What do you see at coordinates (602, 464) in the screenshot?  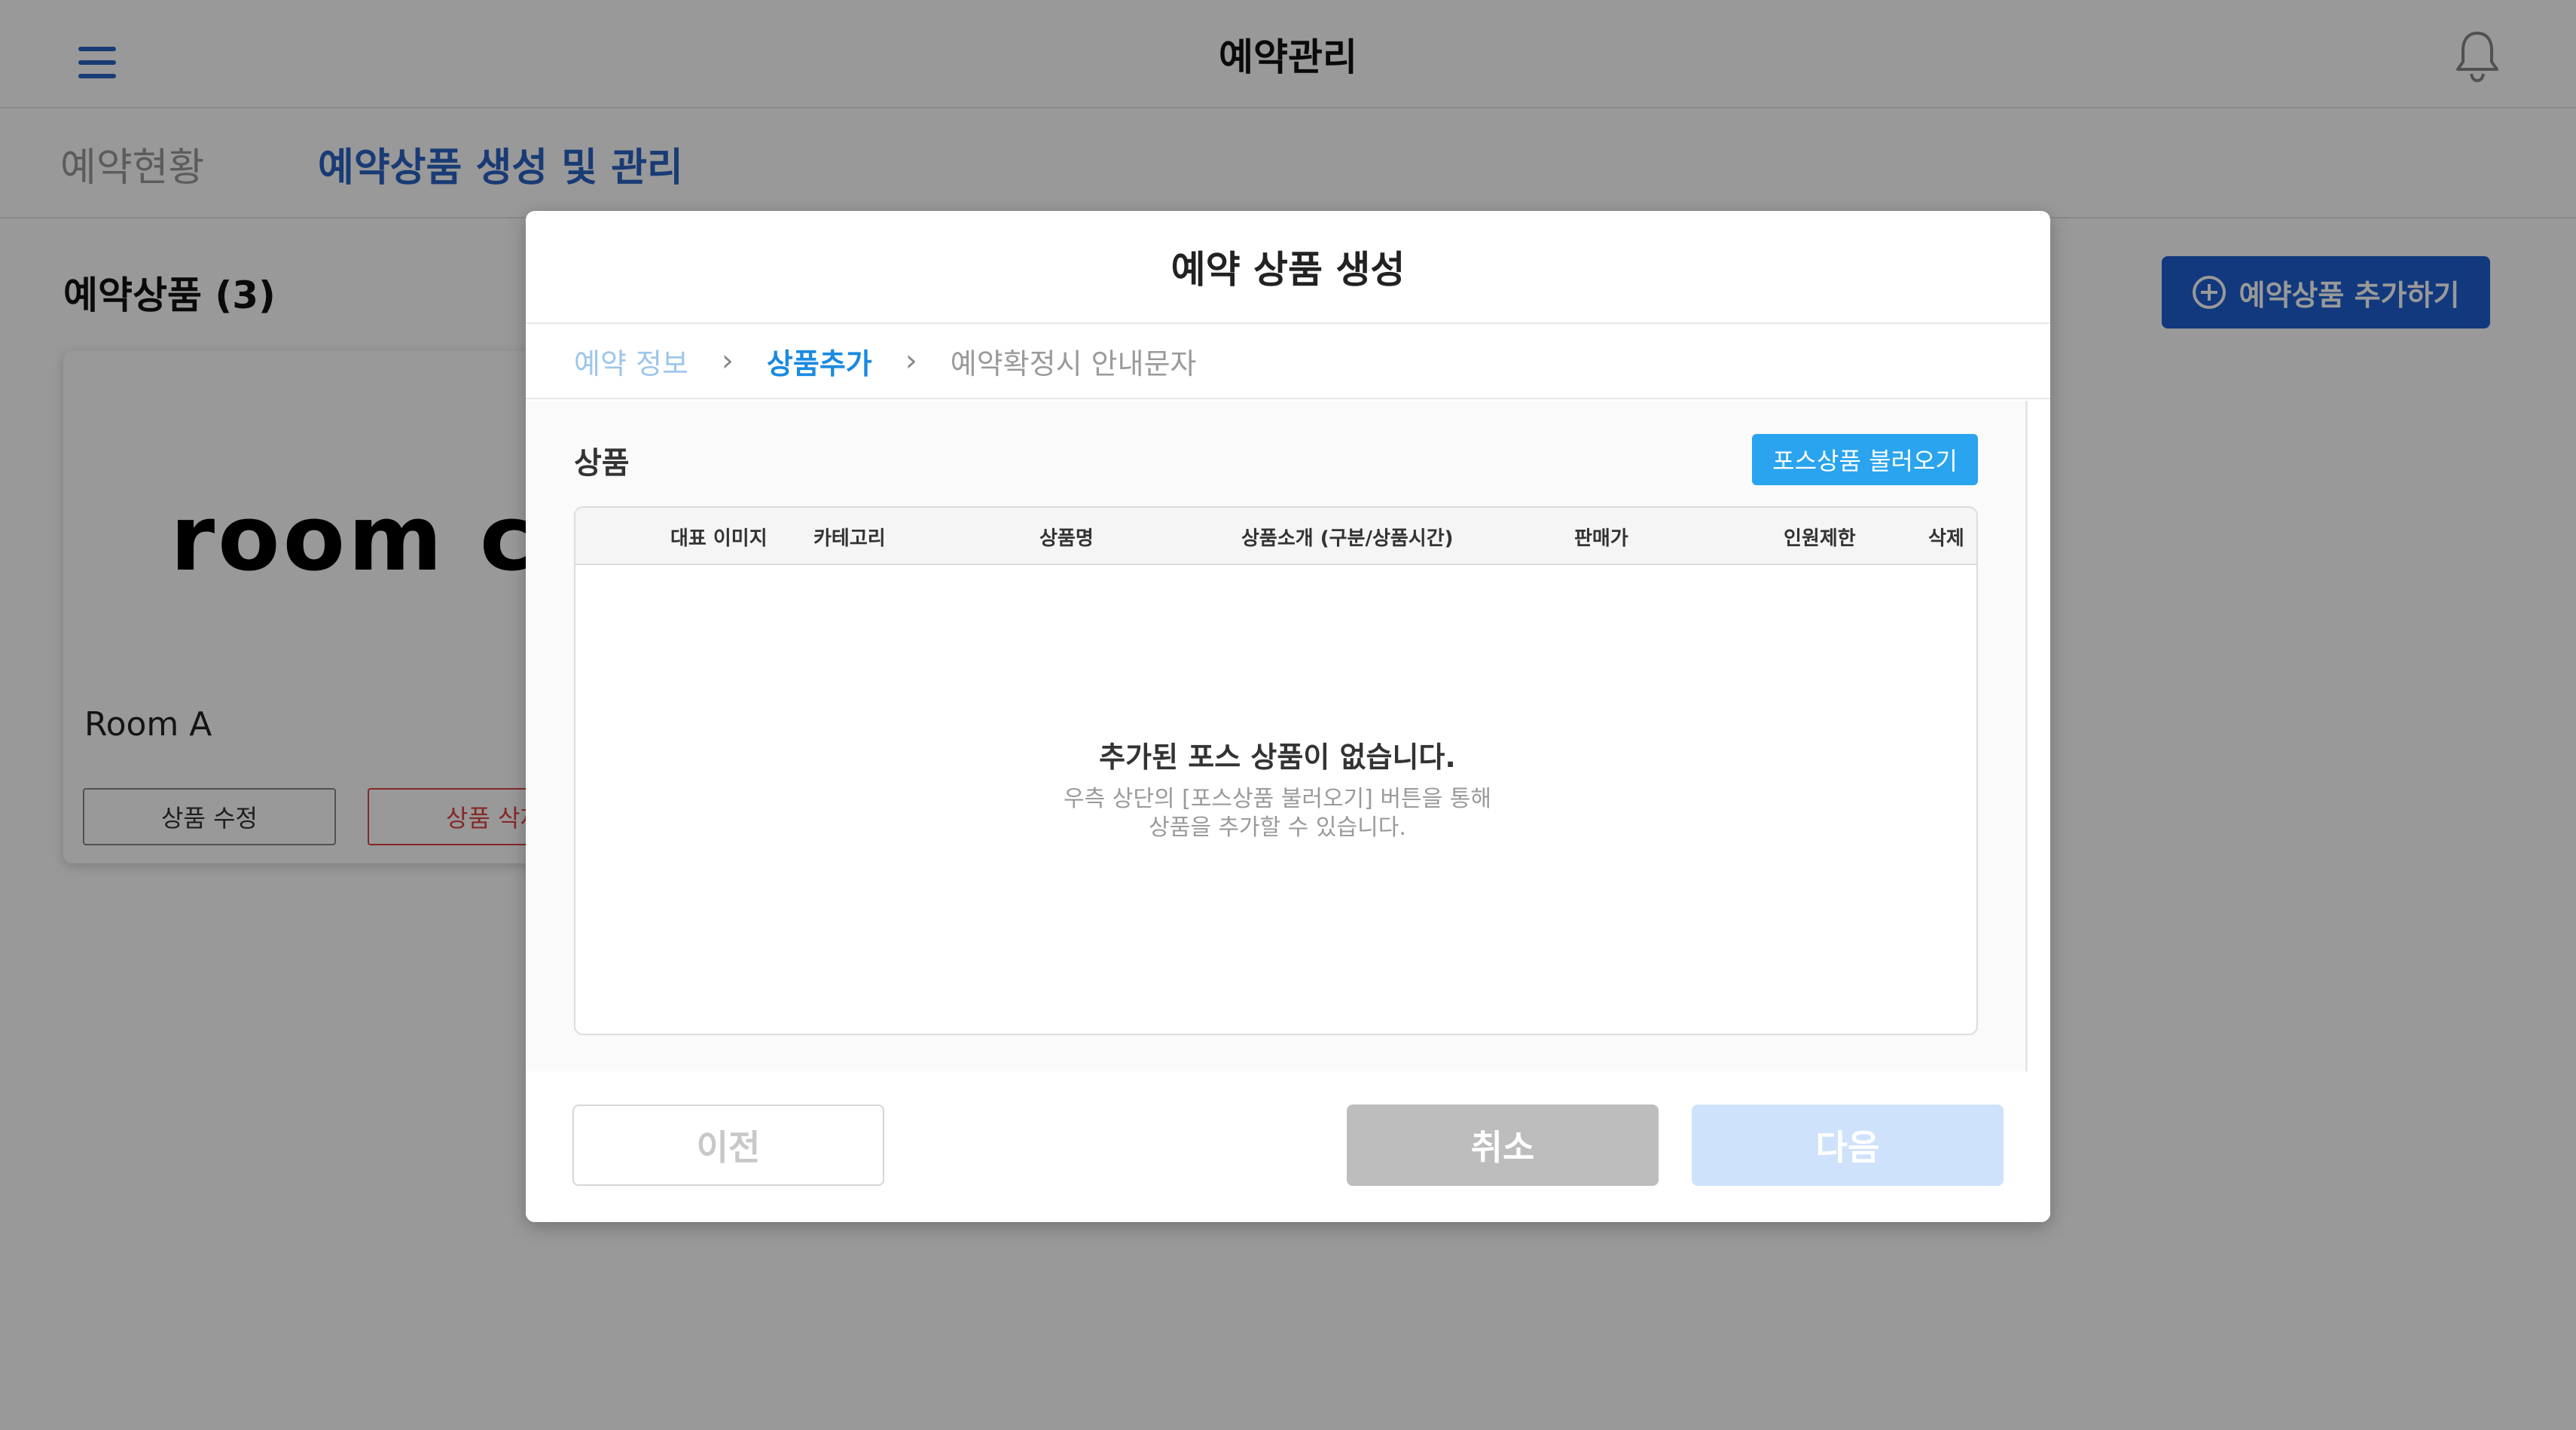 I see `products-label: 상품` at bounding box center [602, 464].